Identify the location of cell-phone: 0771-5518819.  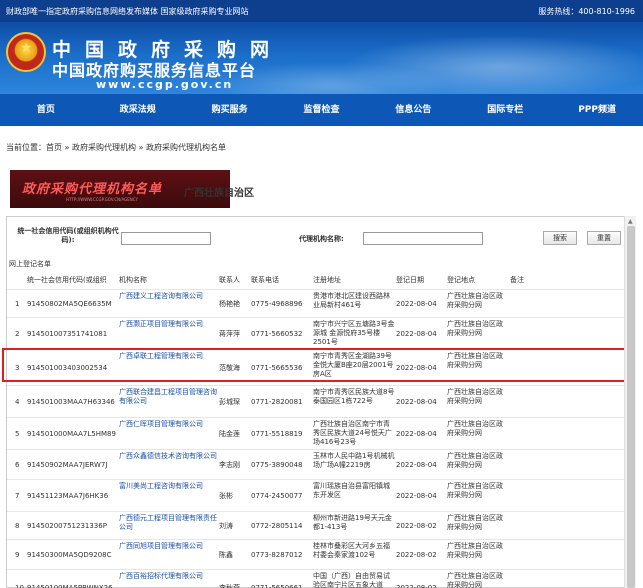
(277, 434).